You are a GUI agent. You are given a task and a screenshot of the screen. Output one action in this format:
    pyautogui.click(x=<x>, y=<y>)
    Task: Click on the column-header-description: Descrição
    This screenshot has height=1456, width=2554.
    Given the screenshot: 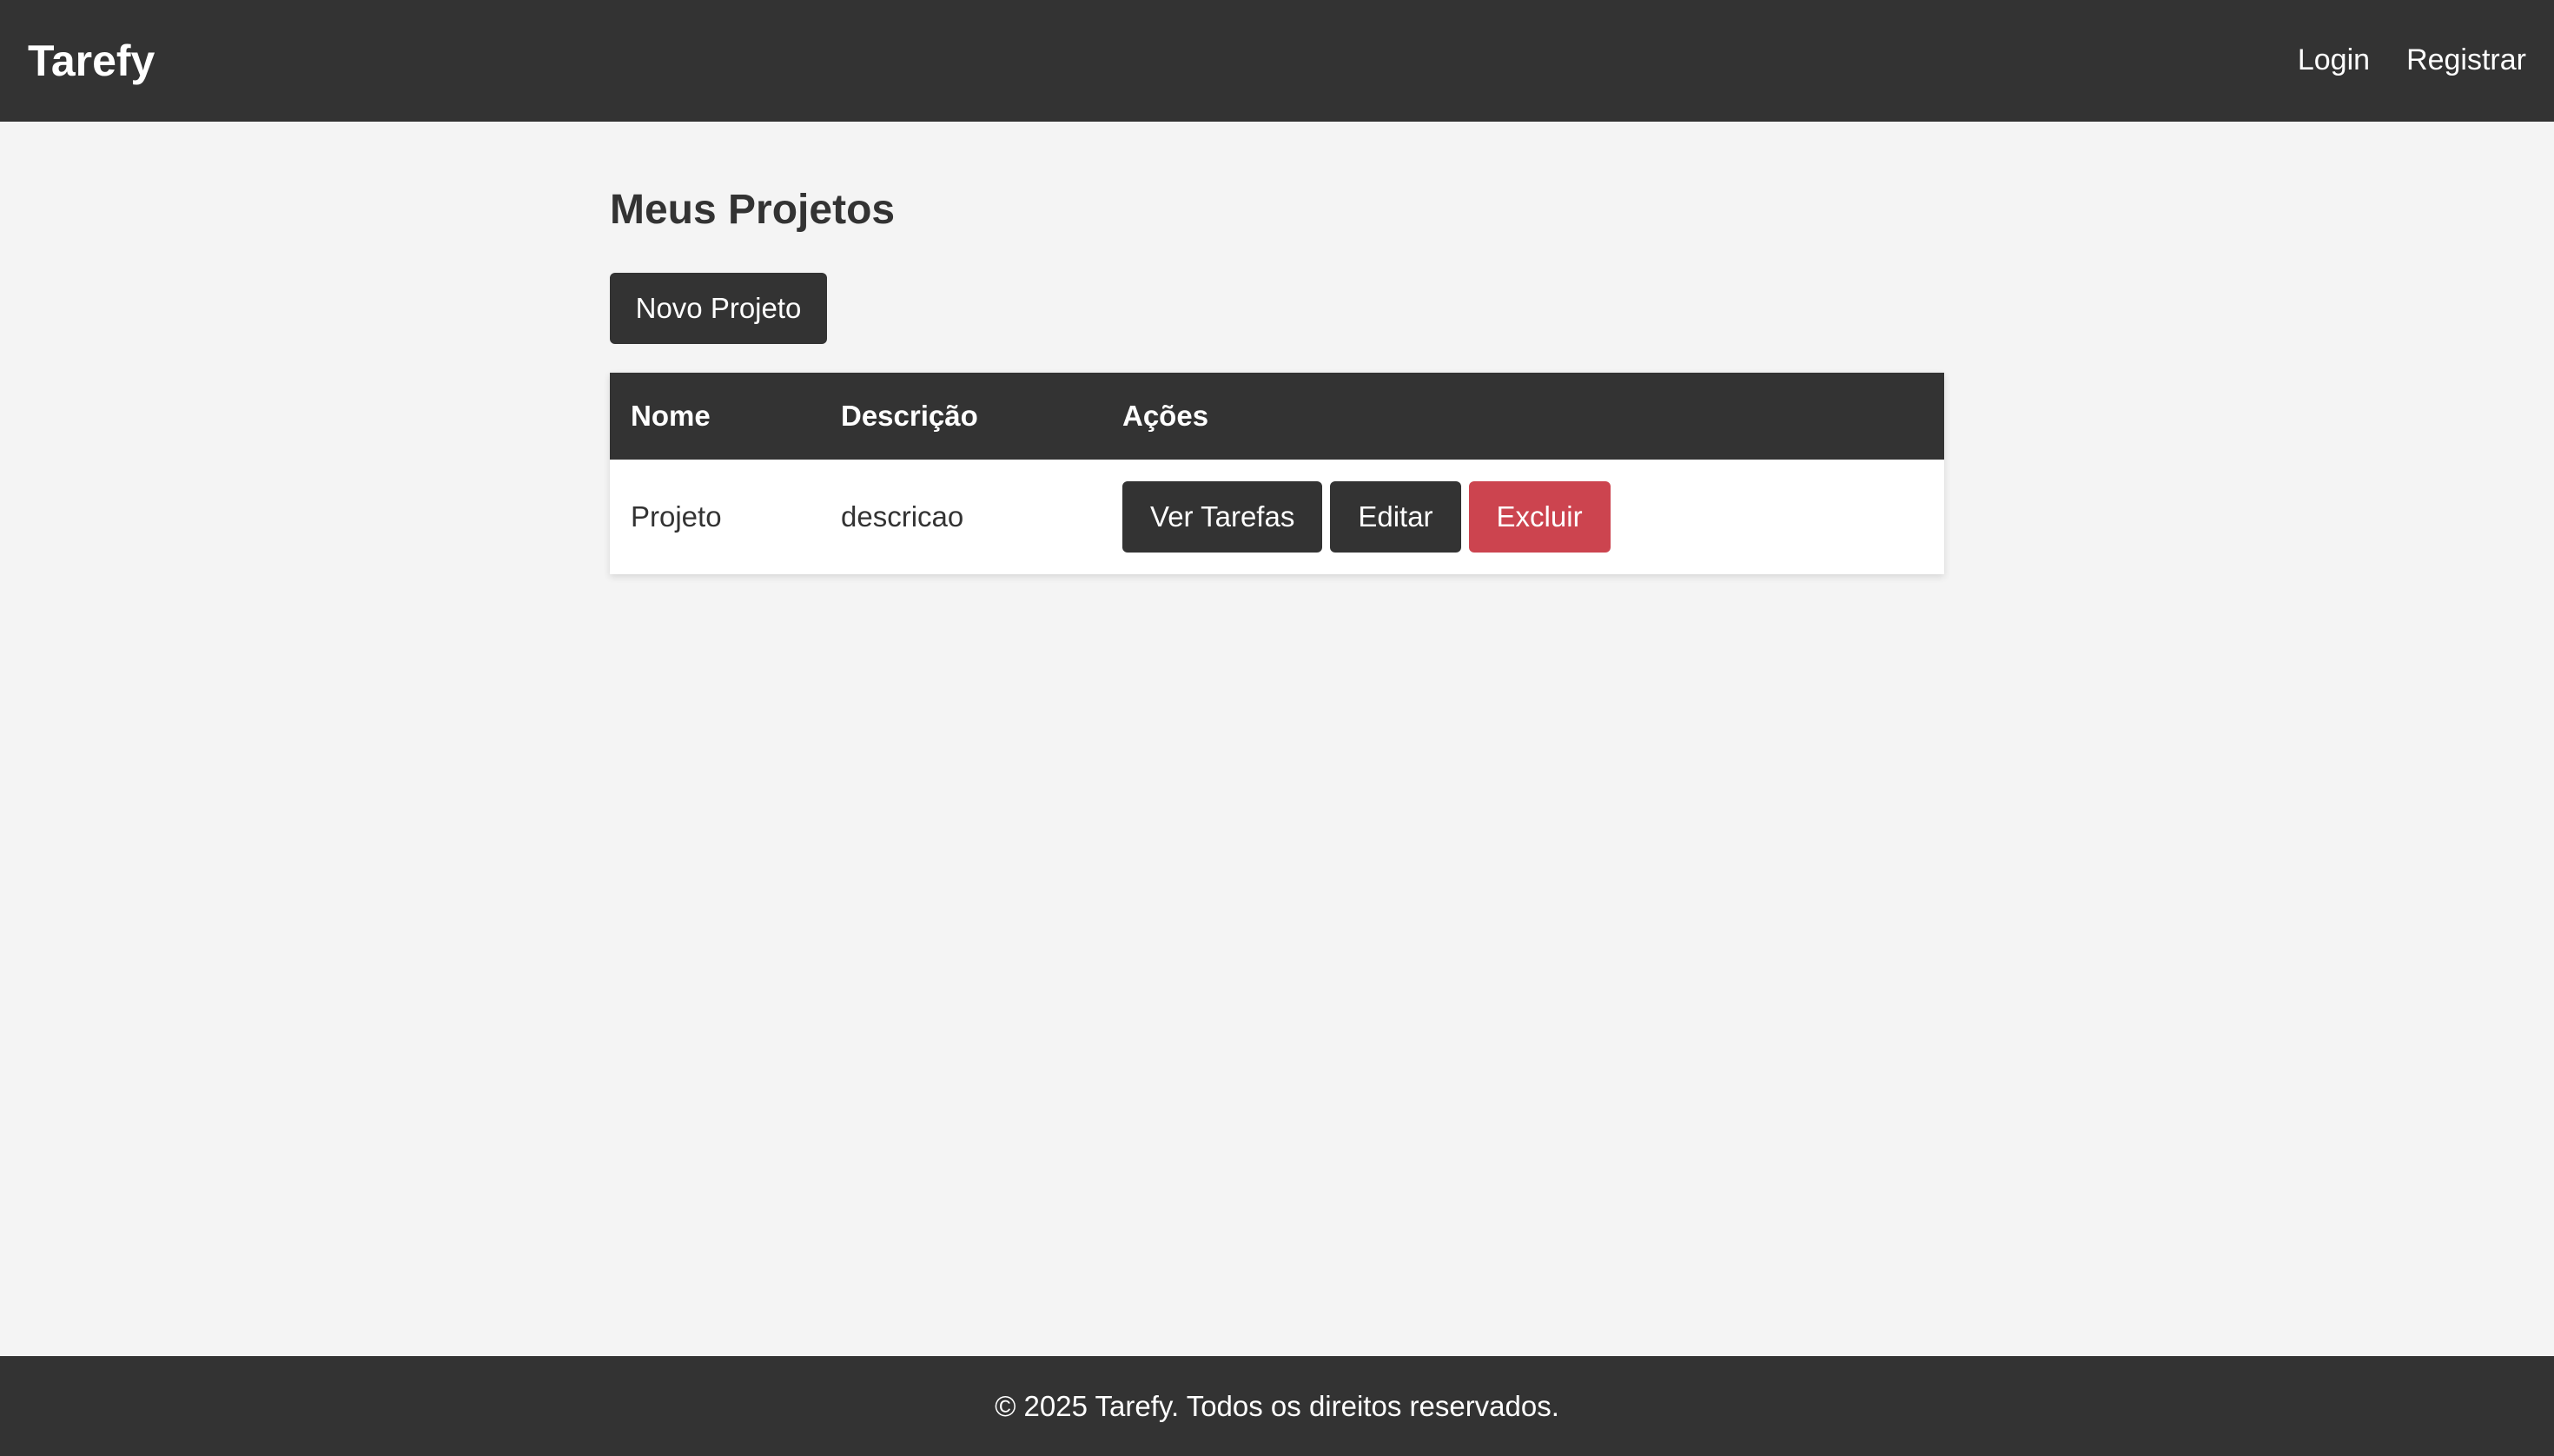 What is the action you would take?
    pyautogui.click(x=910, y=416)
    